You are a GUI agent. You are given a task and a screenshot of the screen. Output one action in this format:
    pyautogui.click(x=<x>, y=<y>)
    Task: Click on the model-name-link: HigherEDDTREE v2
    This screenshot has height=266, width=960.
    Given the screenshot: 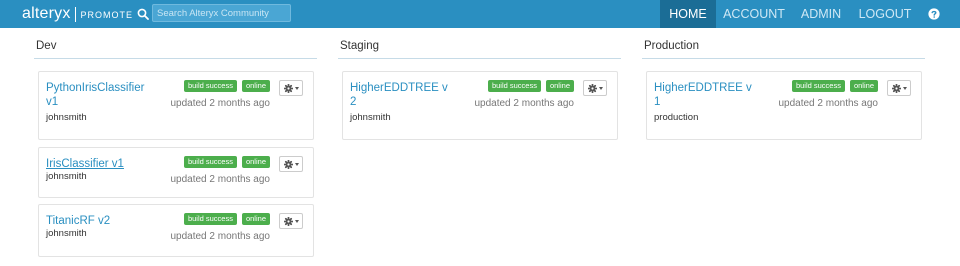 What is the action you would take?
    pyautogui.click(x=402, y=95)
    